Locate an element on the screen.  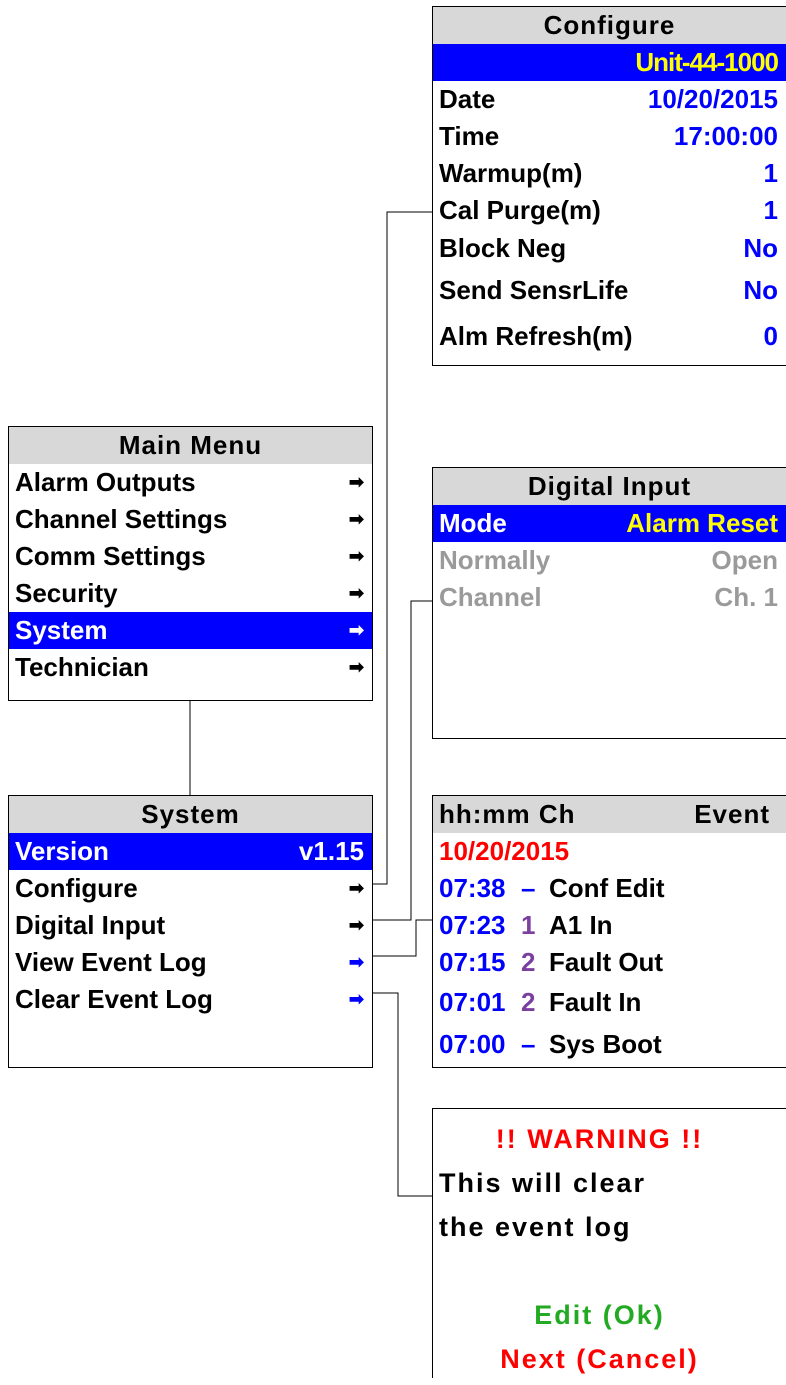
channel-value: Ch. 1 is located at coordinates (746, 597).